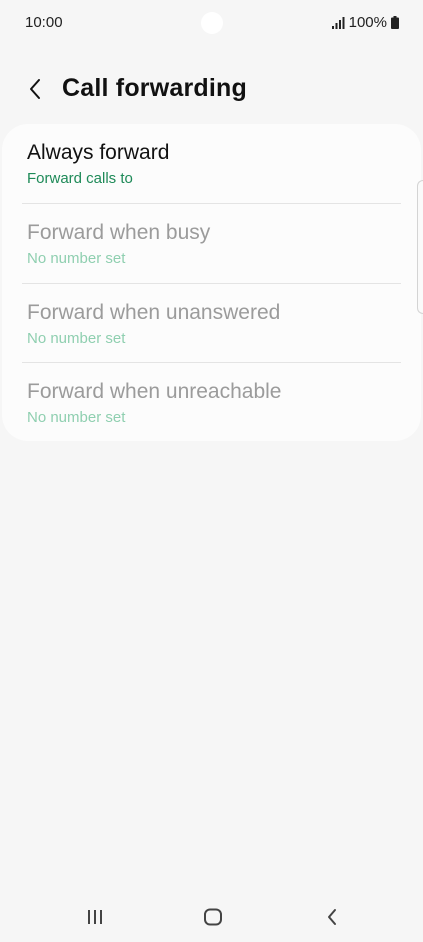 The height and width of the screenshot is (942, 423). I want to click on navigation-bar, so click(211, 917).